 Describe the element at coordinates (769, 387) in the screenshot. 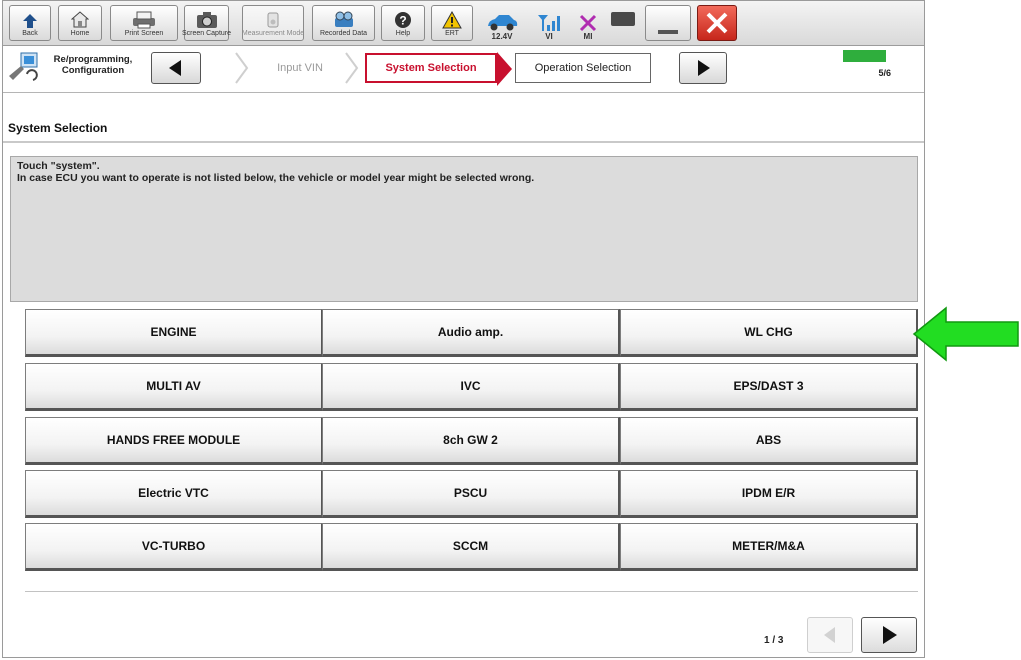

I see `system-button-eps-dast-3: EPS/DAST 3` at that location.